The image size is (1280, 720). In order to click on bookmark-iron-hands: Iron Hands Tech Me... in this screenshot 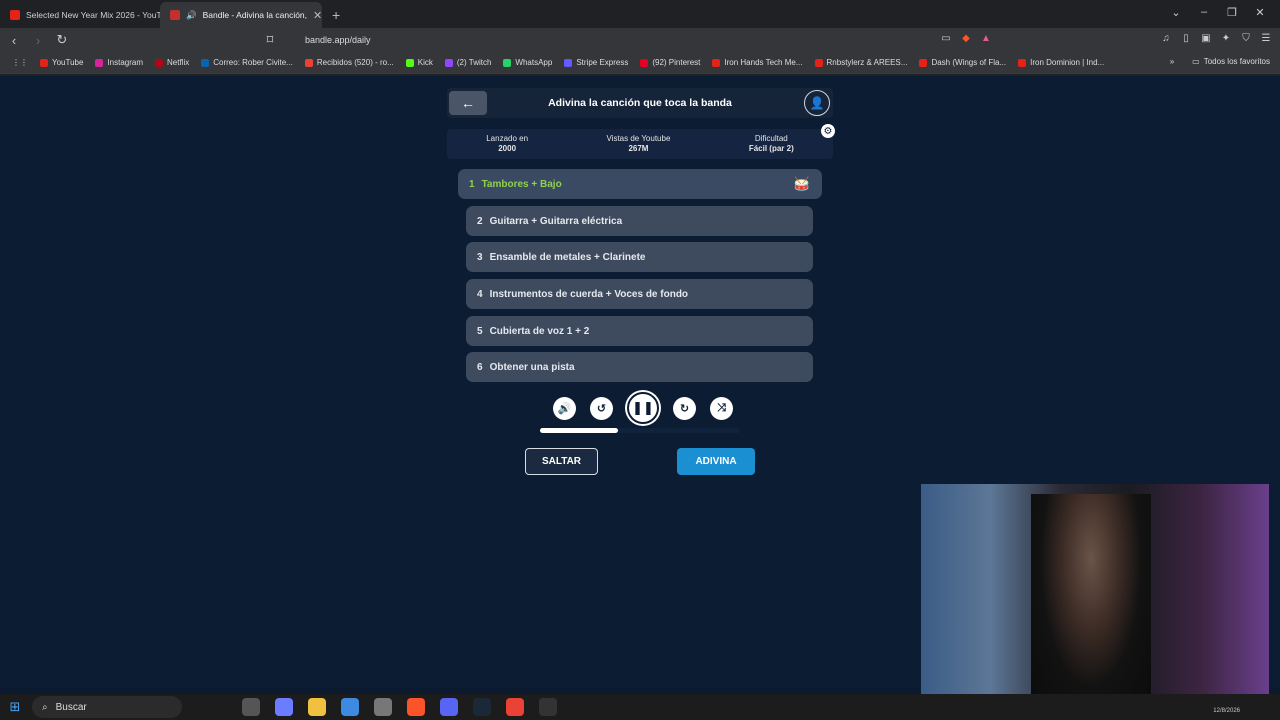, I will do `click(757, 62)`.